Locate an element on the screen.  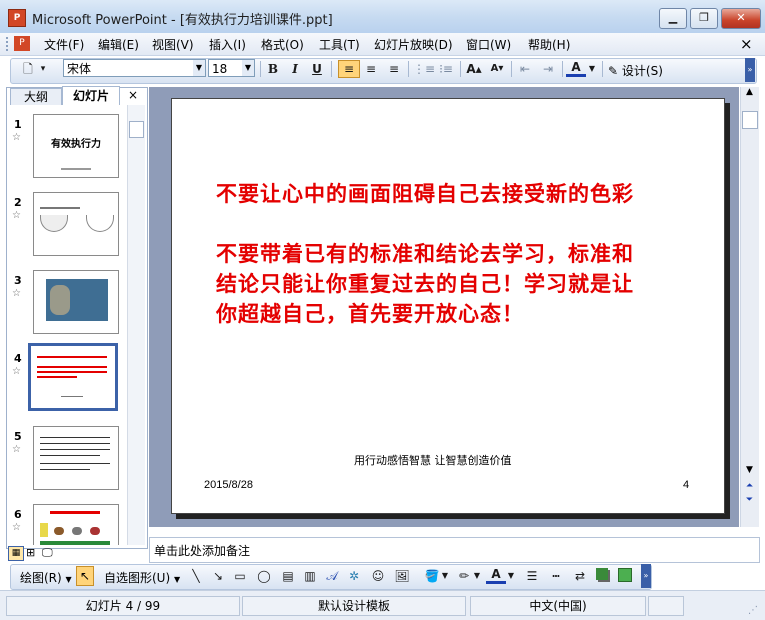
rectangle-icon: ▭ is located at coordinates (240, 576).